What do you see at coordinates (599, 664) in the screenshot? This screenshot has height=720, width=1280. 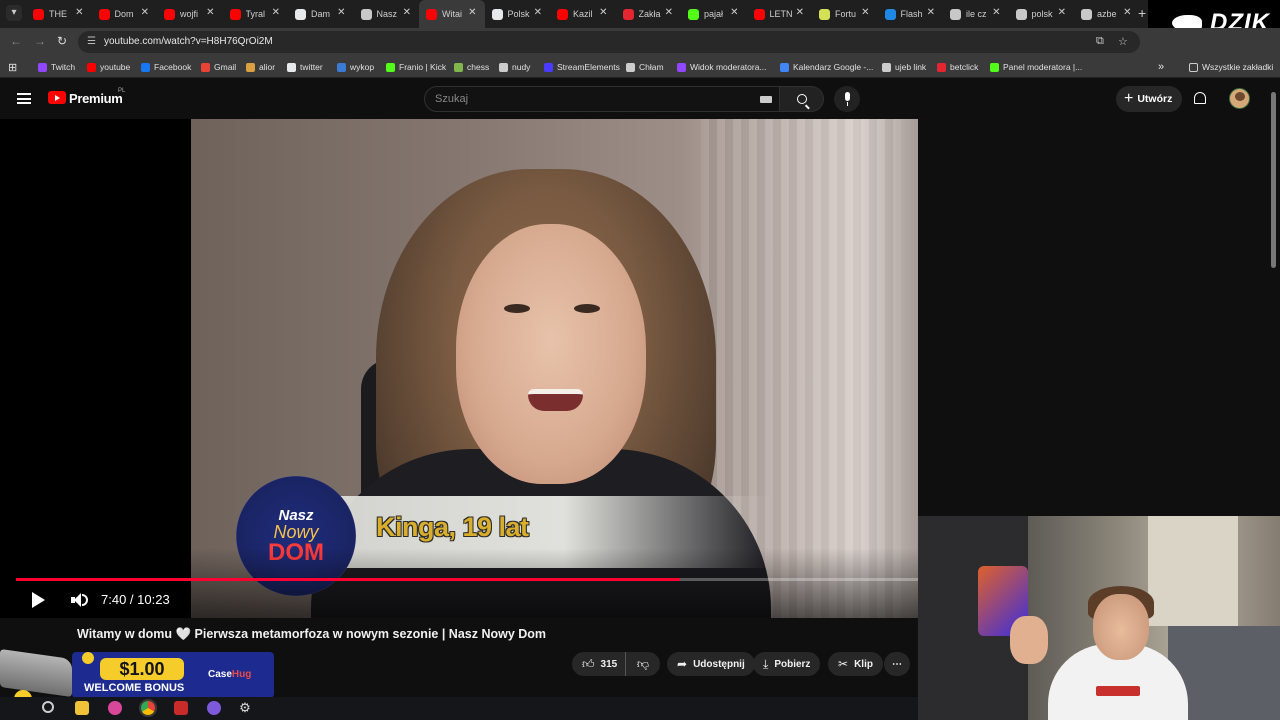 I see `like-button: 👍︎ 315` at bounding box center [599, 664].